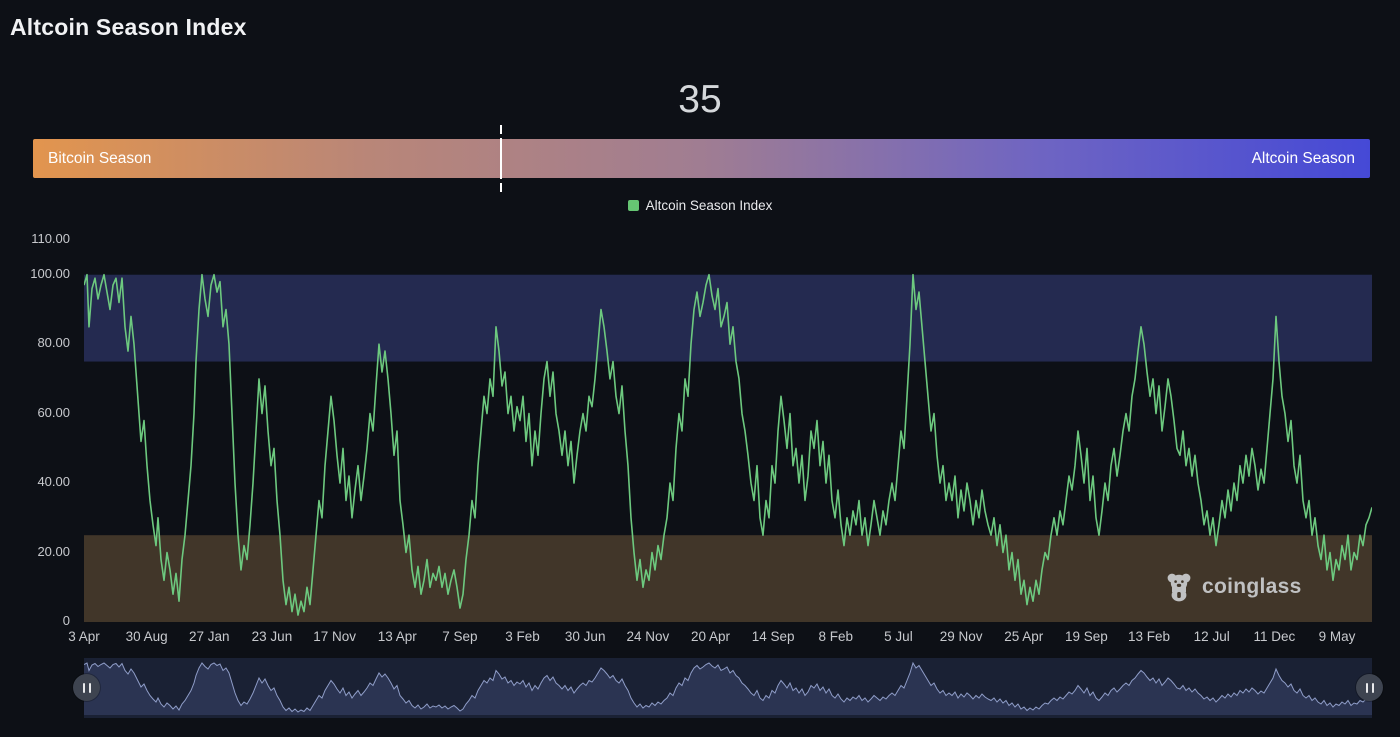 This screenshot has width=1400, height=737. I want to click on x-axis-tick-label: 12 Jul, so click(1211, 636).